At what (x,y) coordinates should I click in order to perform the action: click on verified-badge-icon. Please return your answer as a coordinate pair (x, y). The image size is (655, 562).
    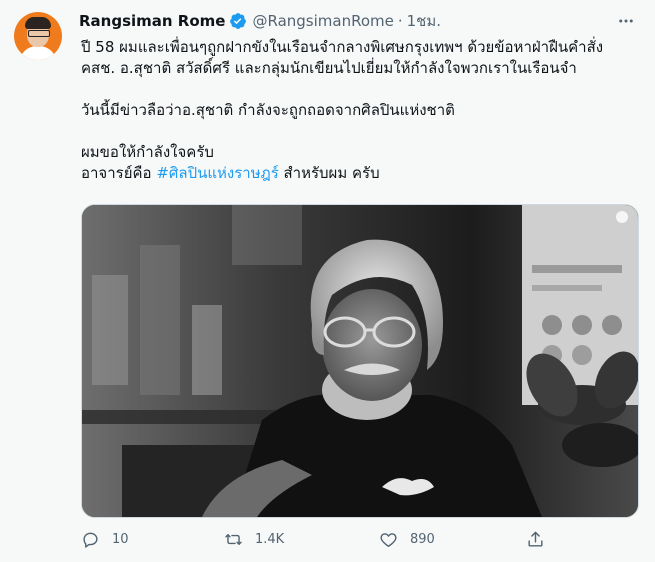
    Looking at the image, I should click on (238, 21).